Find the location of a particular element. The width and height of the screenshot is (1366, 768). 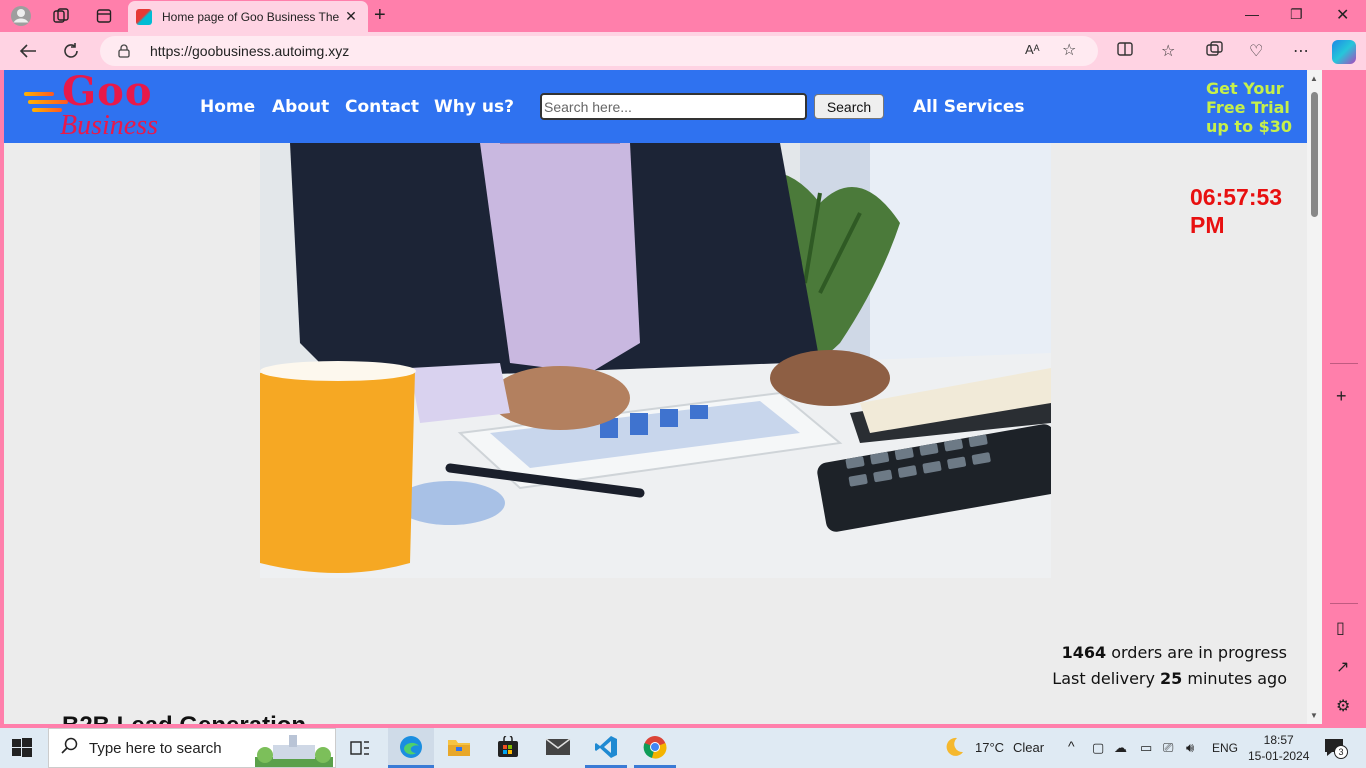

address-bar: https://goobusiness.autoimg.xyz Aᴬ ☆ is located at coordinates (599, 51).